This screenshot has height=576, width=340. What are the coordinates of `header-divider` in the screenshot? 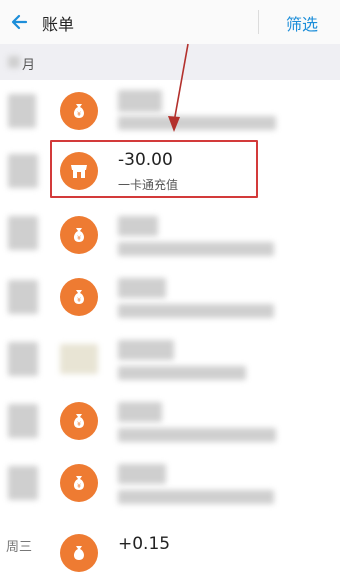 It's located at (258, 22).